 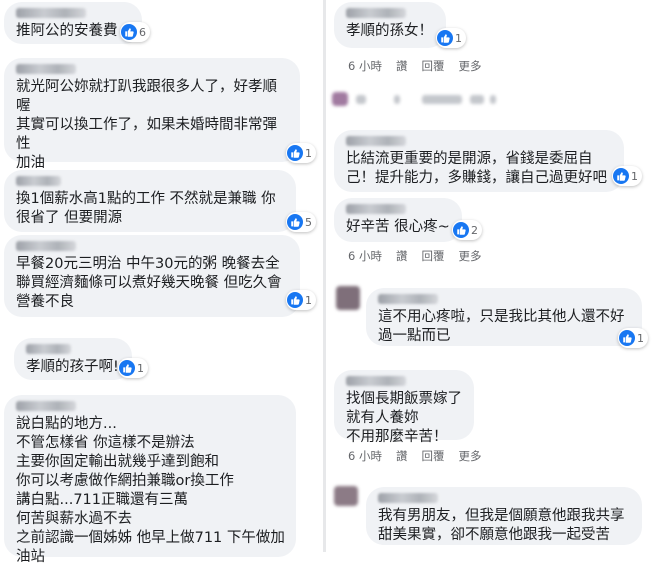 I want to click on comment-text-line: 之前認識一個姊姊 他早上做711 下午做加, so click(x=150, y=538).